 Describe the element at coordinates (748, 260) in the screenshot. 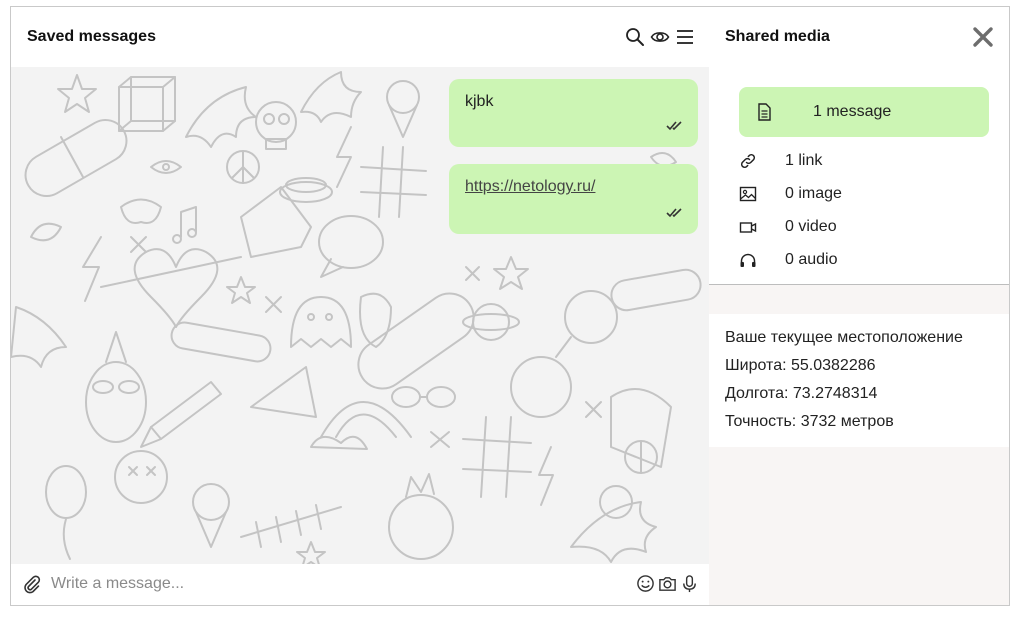

I see `headphones-icon` at that location.